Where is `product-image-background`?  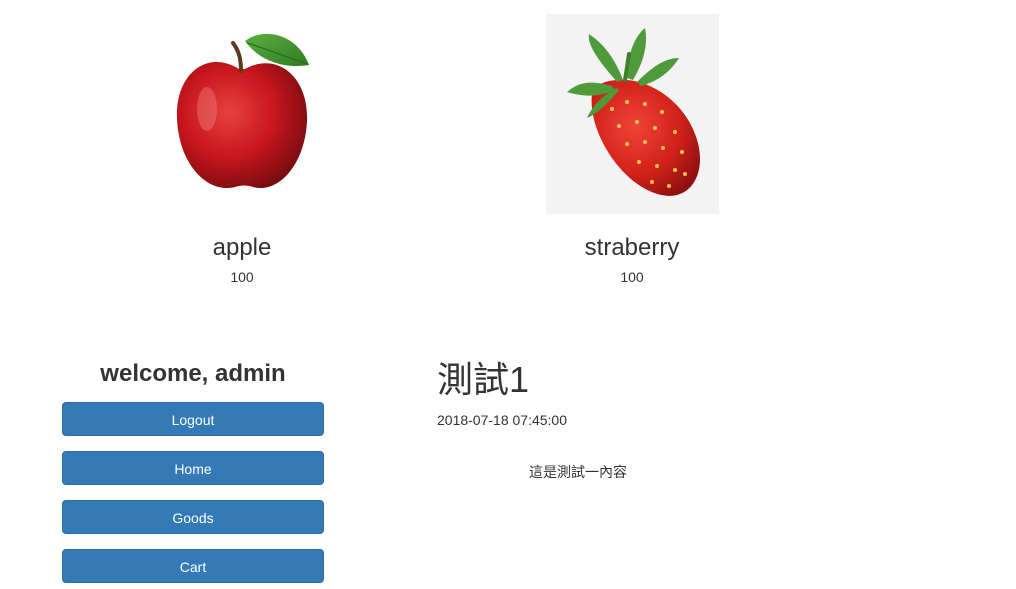 product-image-background is located at coordinates (632, 114).